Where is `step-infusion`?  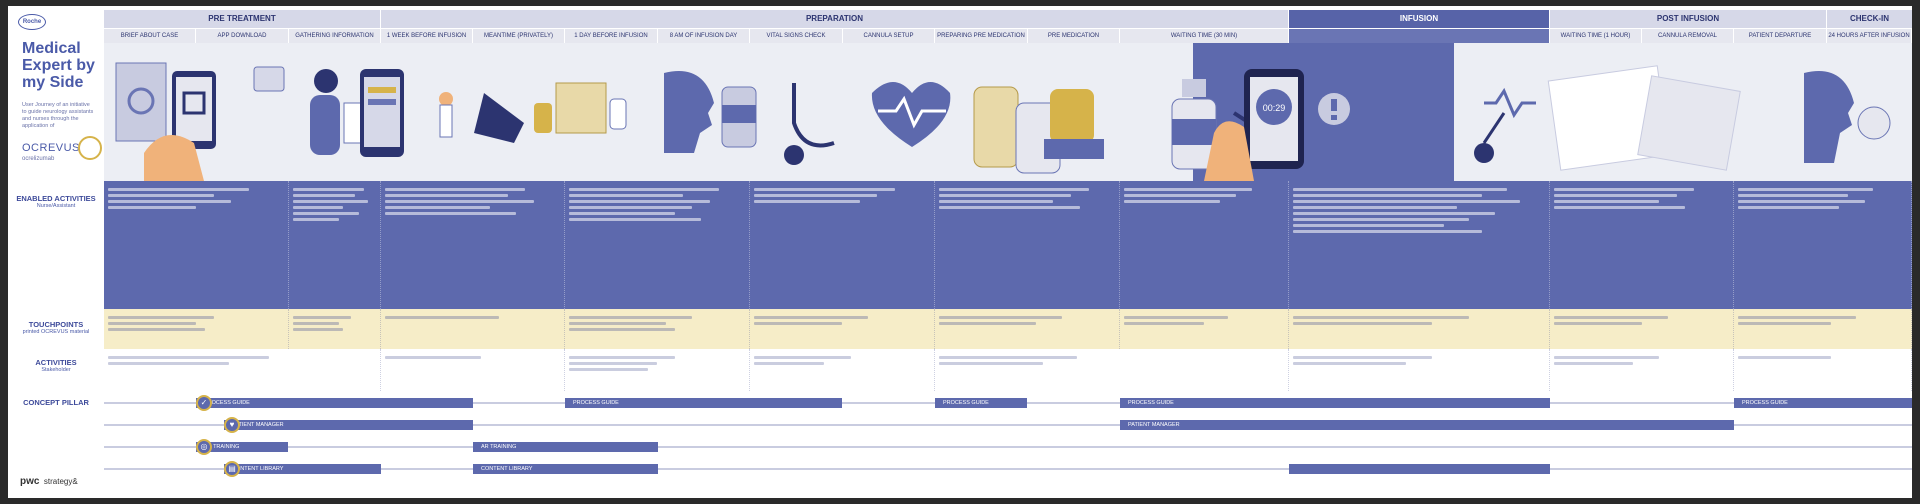 step-infusion is located at coordinates (1419, 36).